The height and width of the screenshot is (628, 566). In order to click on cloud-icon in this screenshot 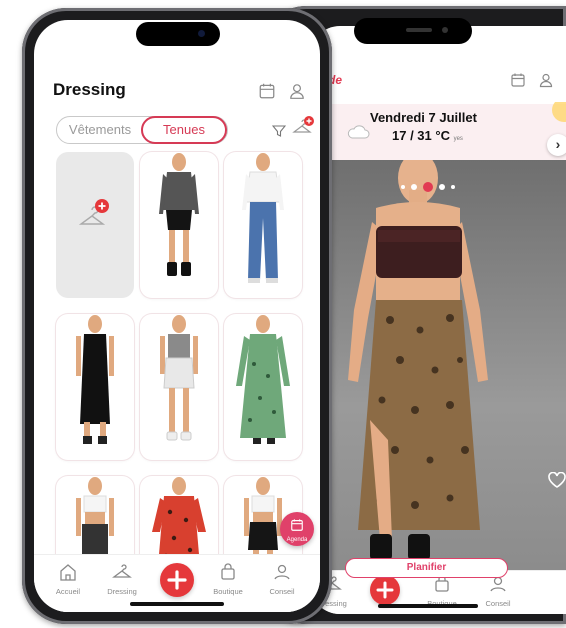, I will do `click(358, 134)`.